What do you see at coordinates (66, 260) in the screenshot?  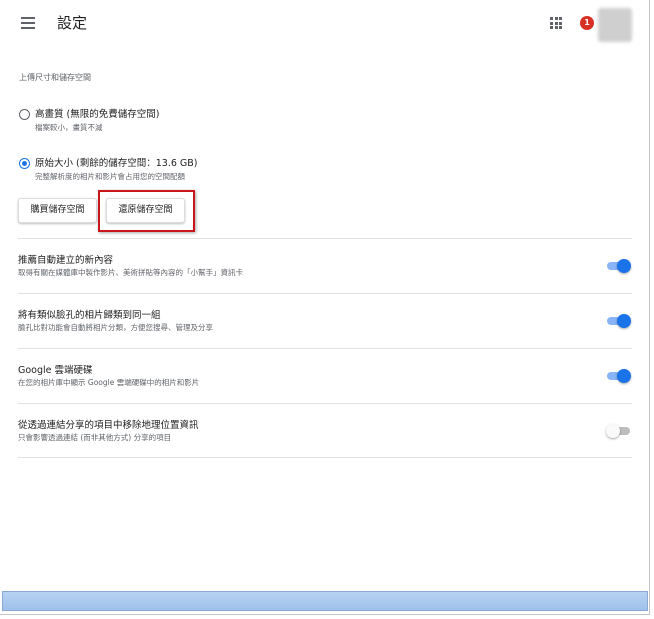 I see `setting-title-suggestions: 推薦自動建立的新內容` at bounding box center [66, 260].